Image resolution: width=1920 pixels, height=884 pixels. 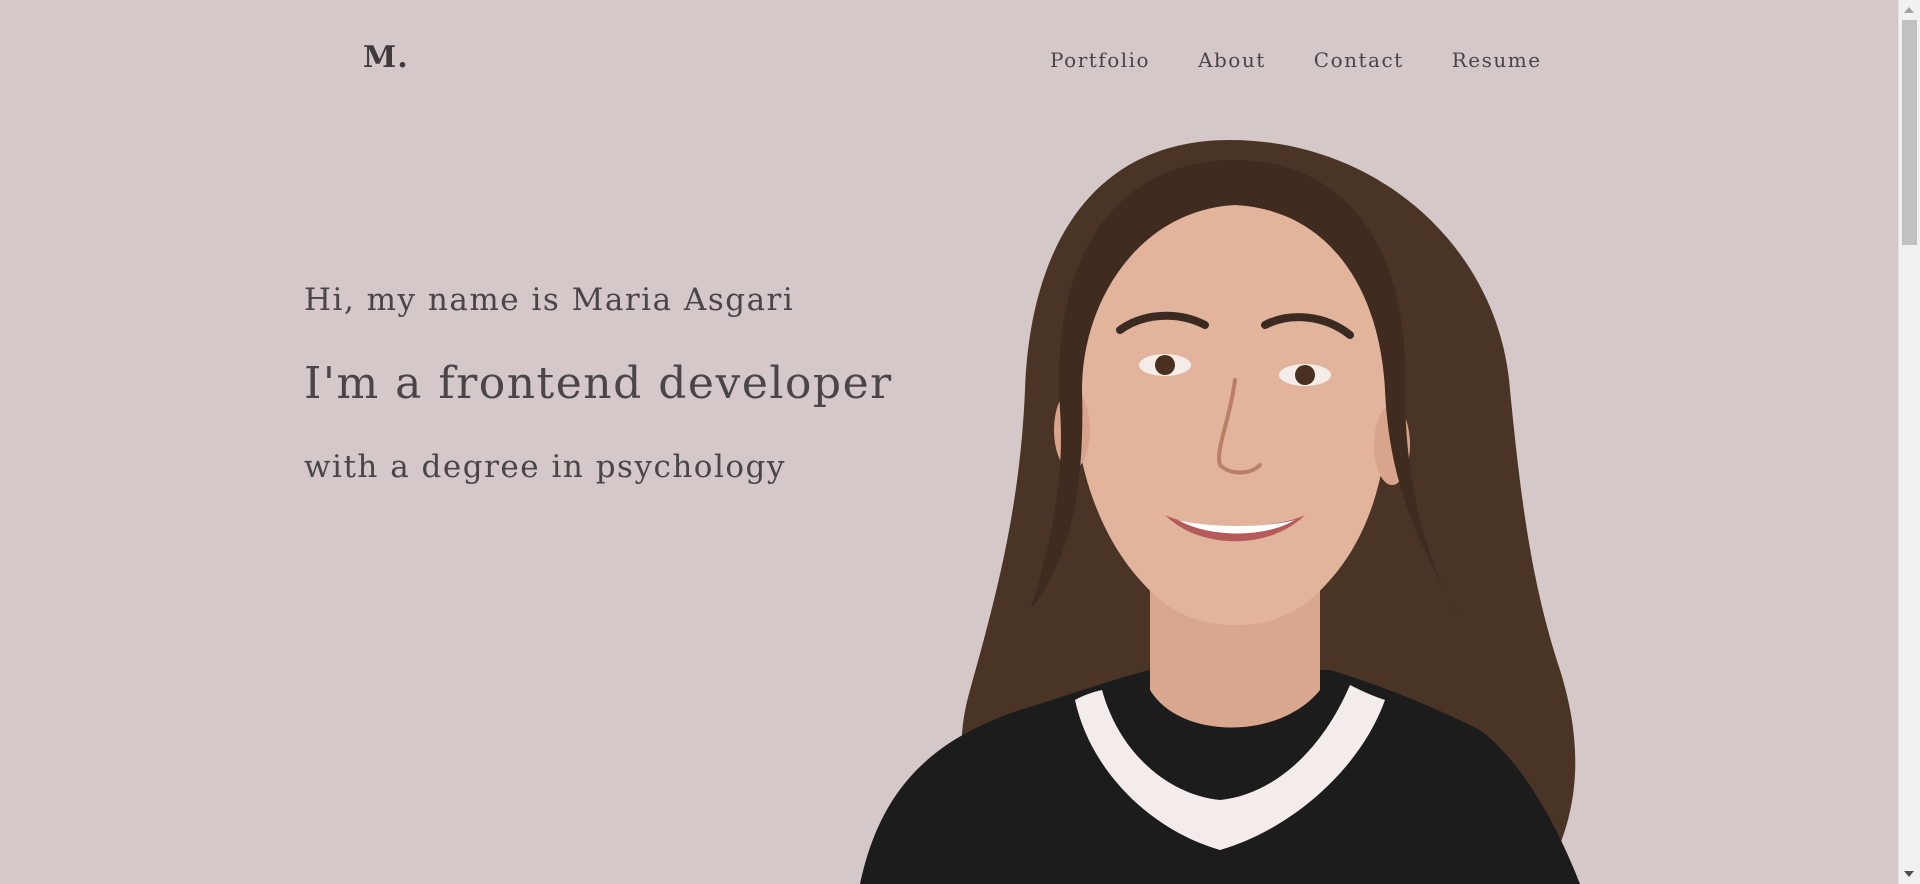 What do you see at coordinates (1359, 60) in the screenshot?
I see `nav-contact: Contact` at bounding box center [1359, 60].